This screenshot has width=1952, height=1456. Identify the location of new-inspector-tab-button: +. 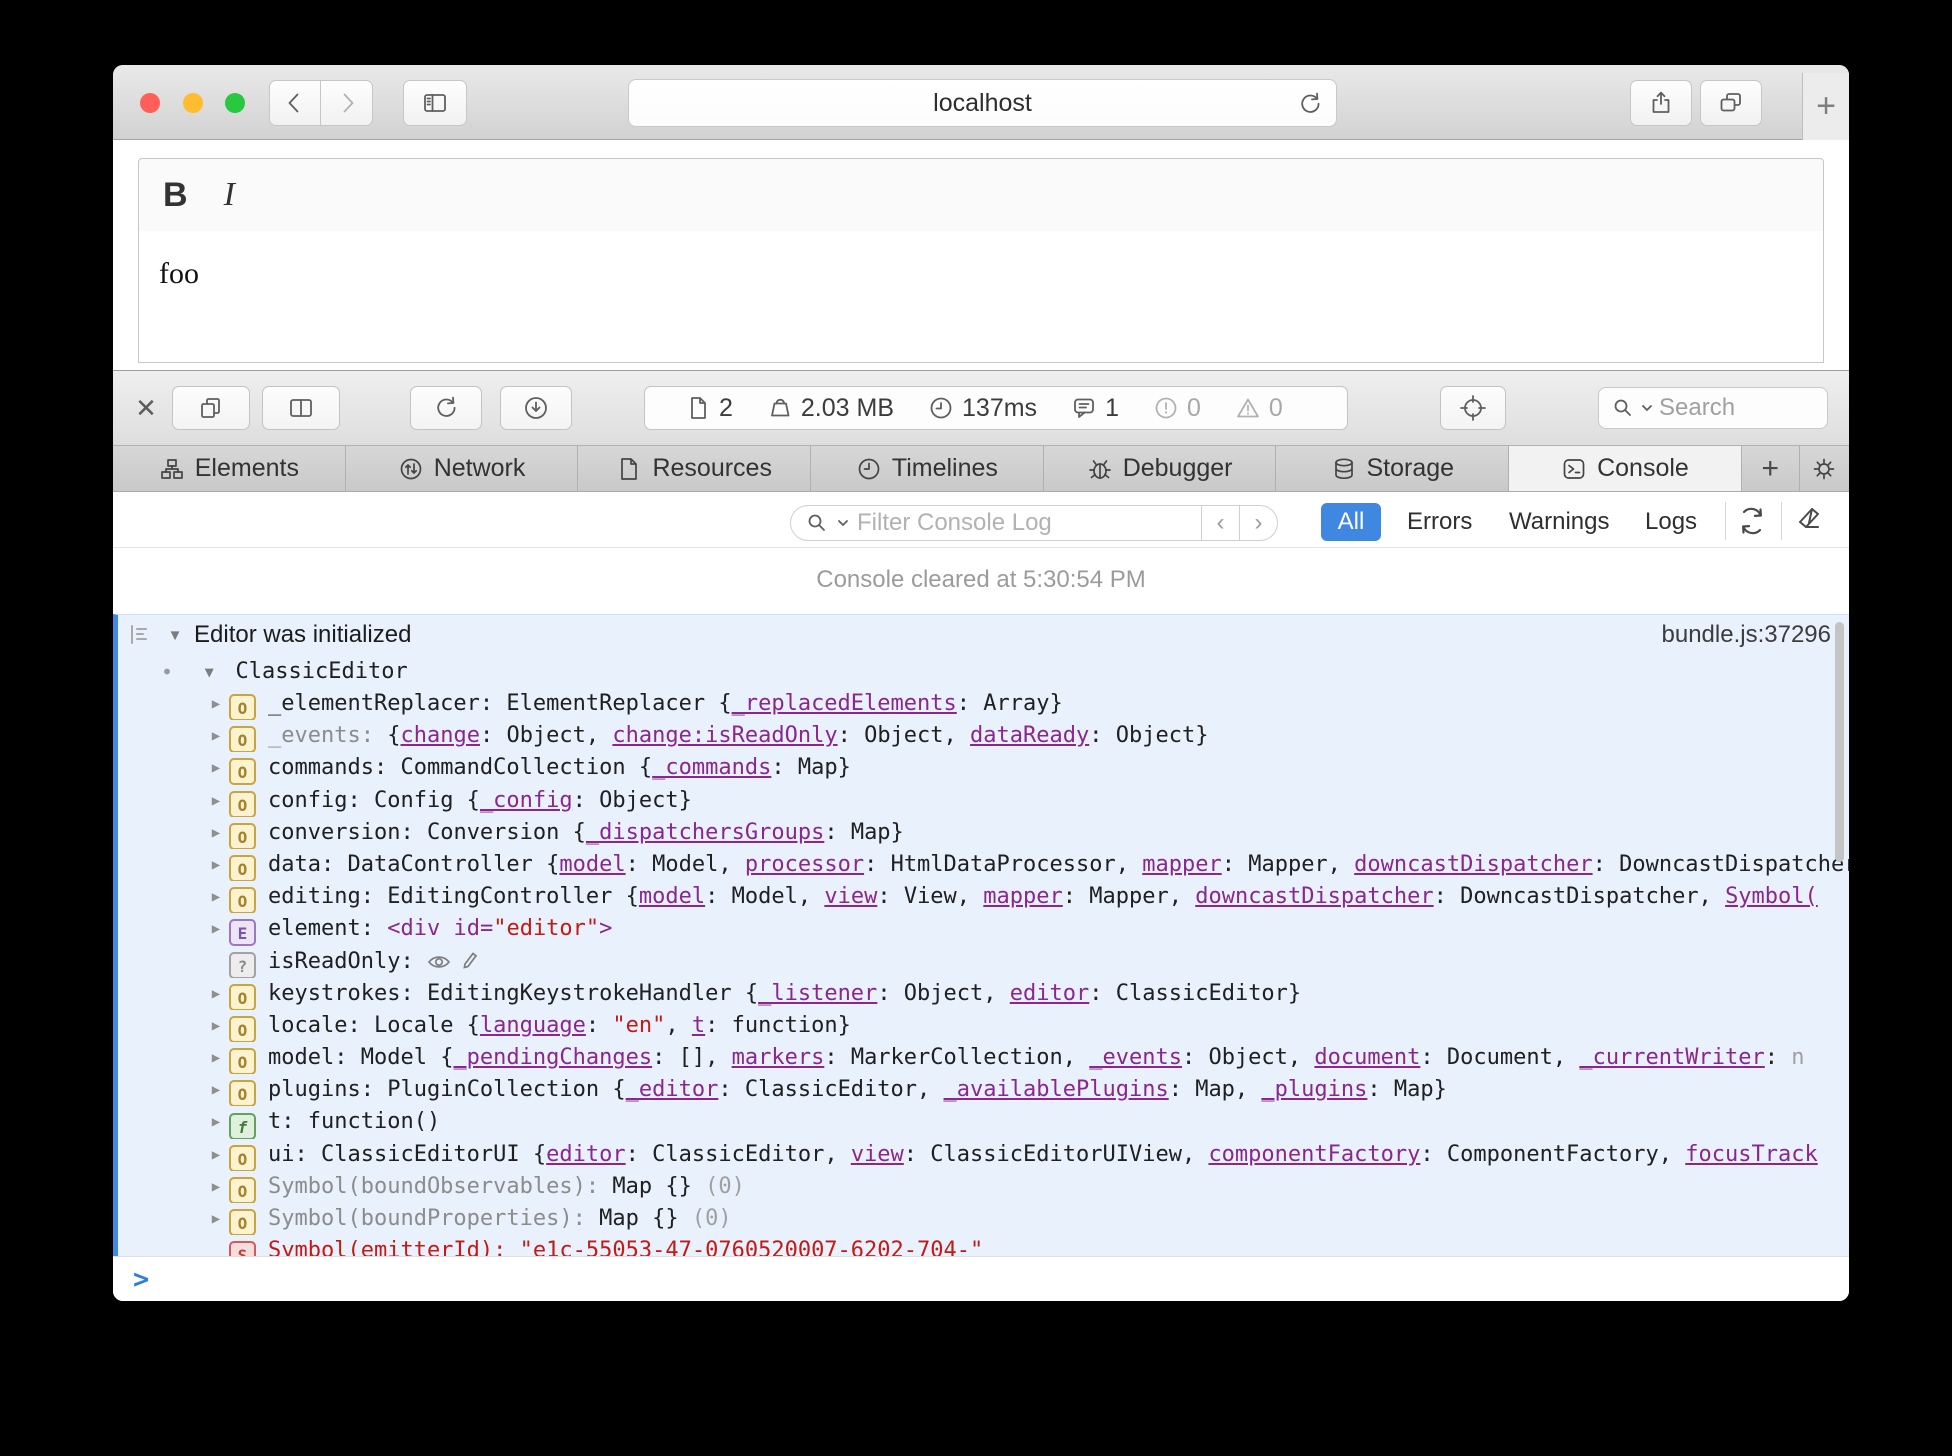
(1771, 468).